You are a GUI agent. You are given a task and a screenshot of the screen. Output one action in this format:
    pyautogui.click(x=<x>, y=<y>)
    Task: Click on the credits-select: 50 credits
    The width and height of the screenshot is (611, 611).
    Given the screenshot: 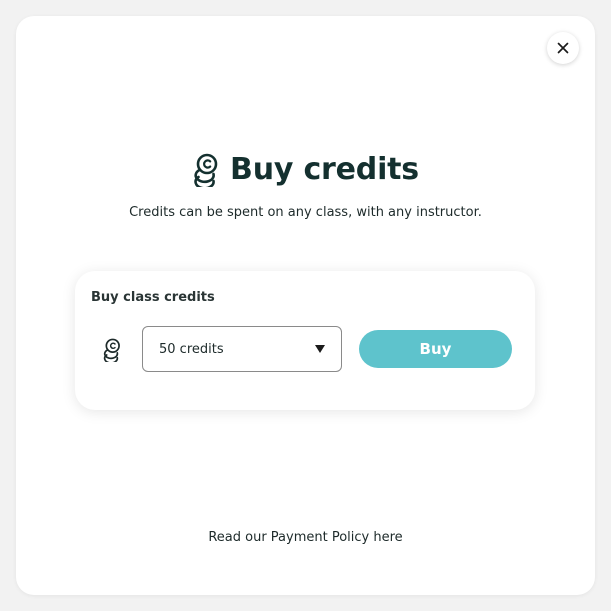 What is the action you would take?
    pyautogui.click(x=242, y=349)
    